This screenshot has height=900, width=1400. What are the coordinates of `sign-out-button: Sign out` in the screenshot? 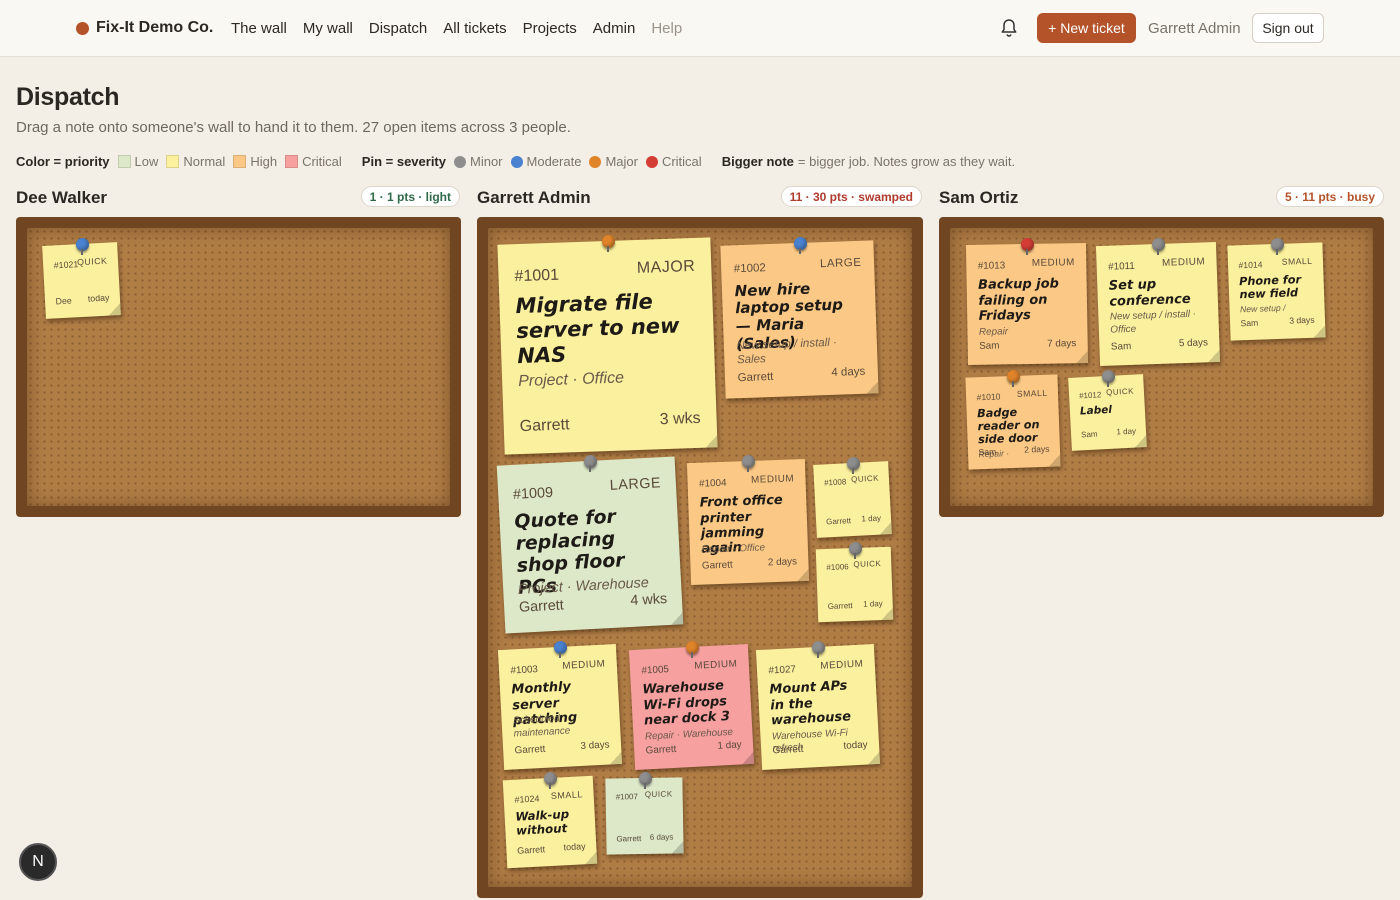 It's located at (1288, 28).